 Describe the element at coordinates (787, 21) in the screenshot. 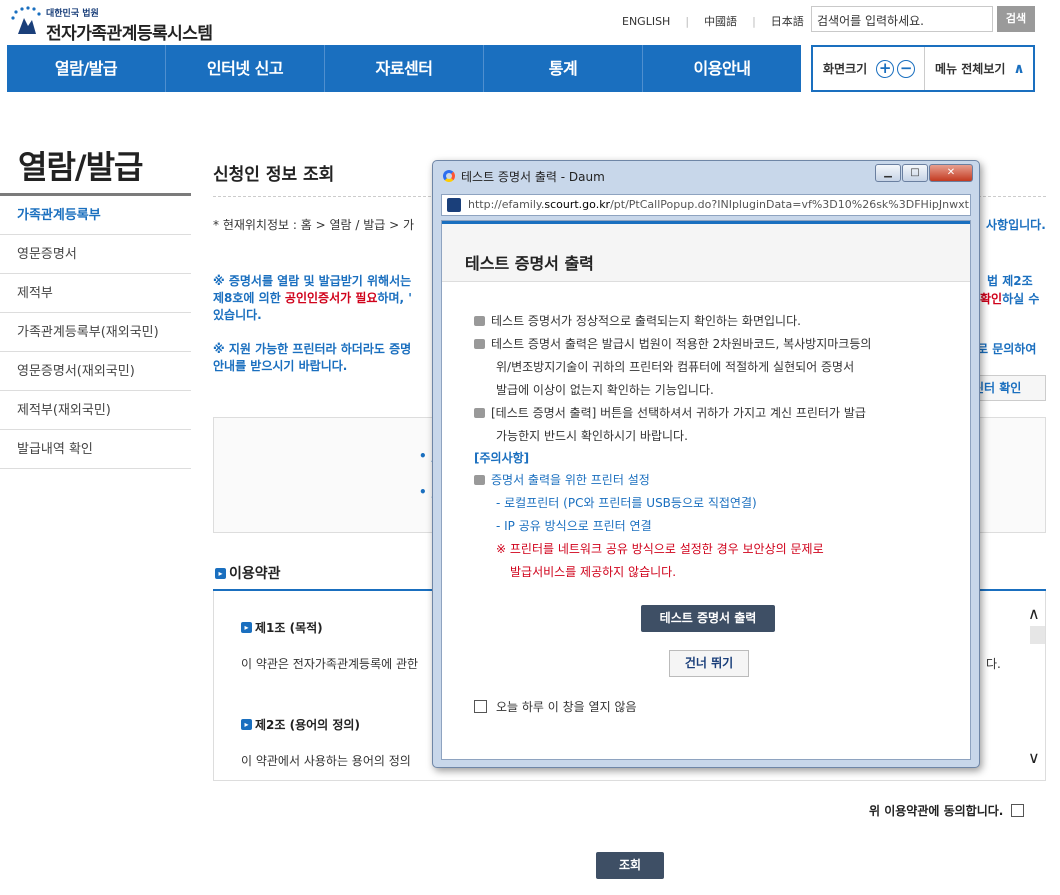

I see `lang-japanese-link: 日本語` at that location.